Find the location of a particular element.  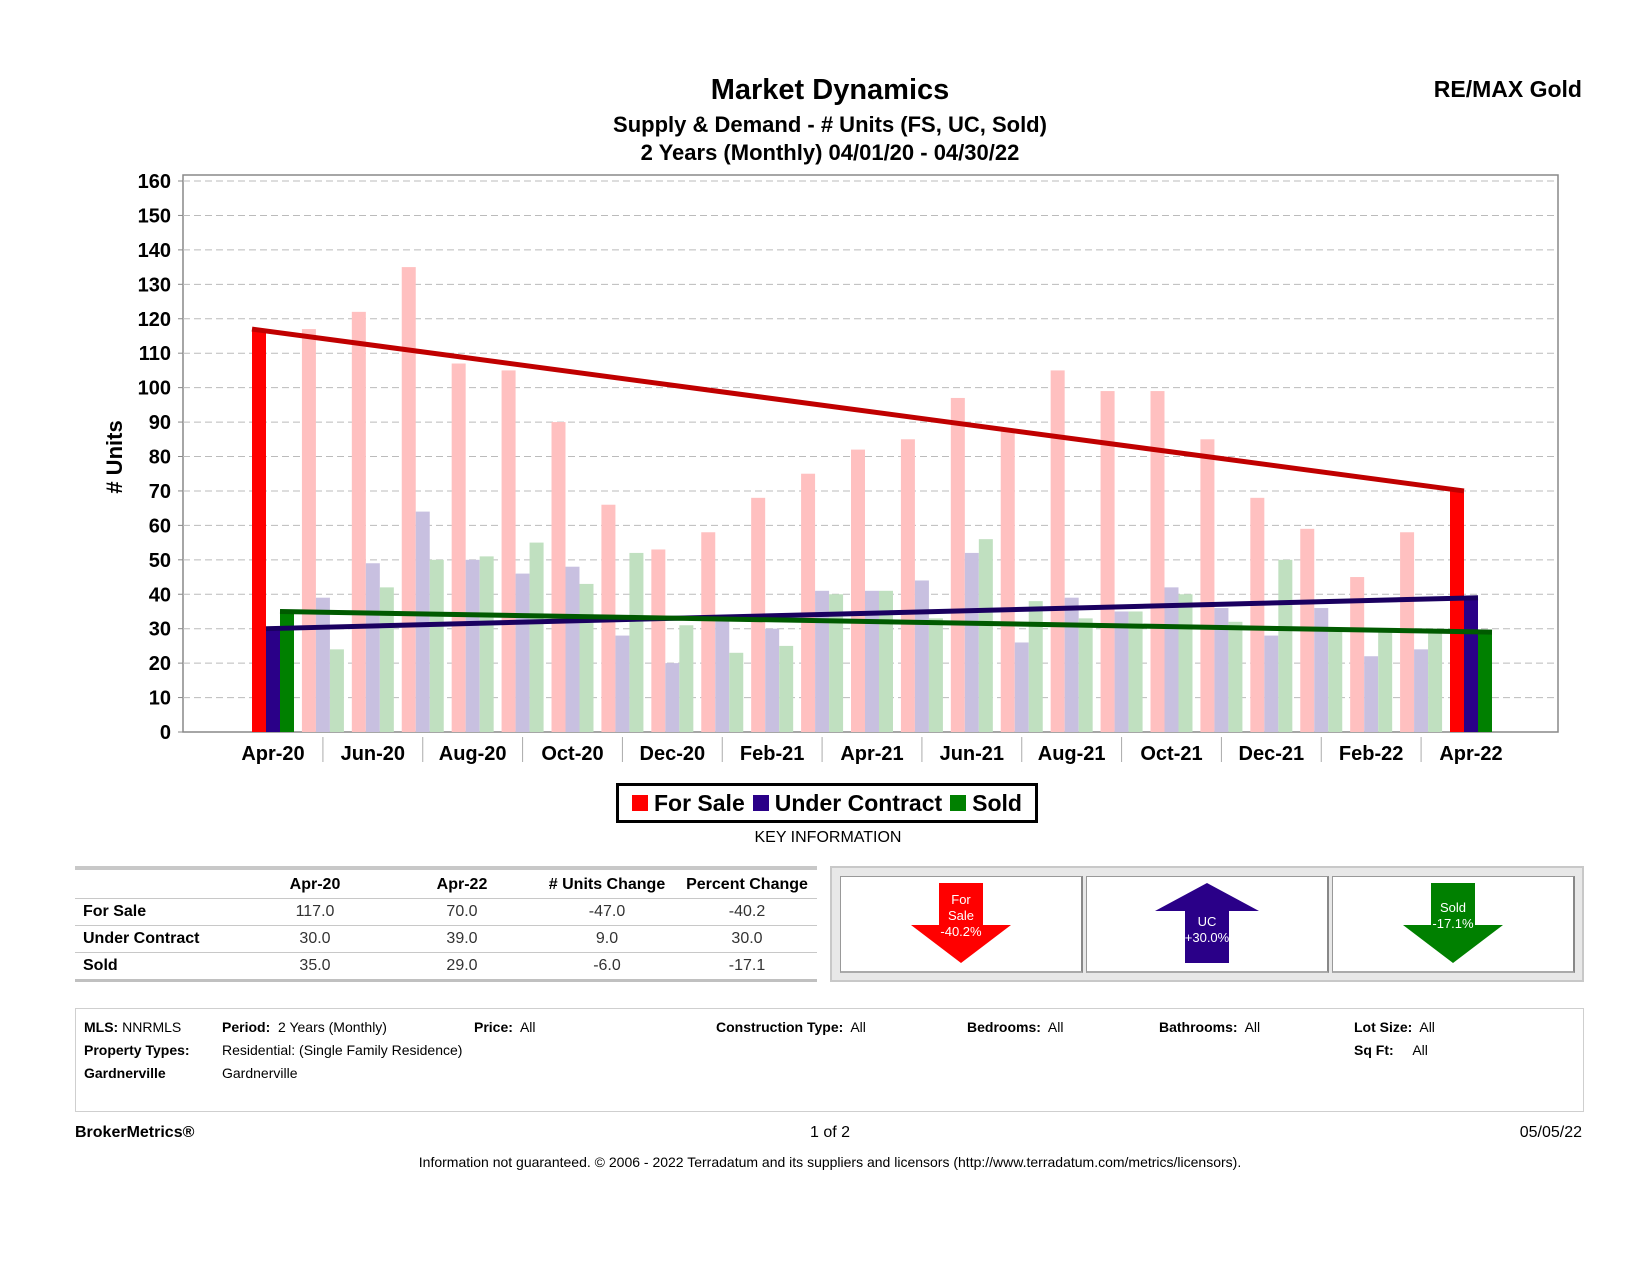

arrow-label: For is located at coordinates (961, 899).